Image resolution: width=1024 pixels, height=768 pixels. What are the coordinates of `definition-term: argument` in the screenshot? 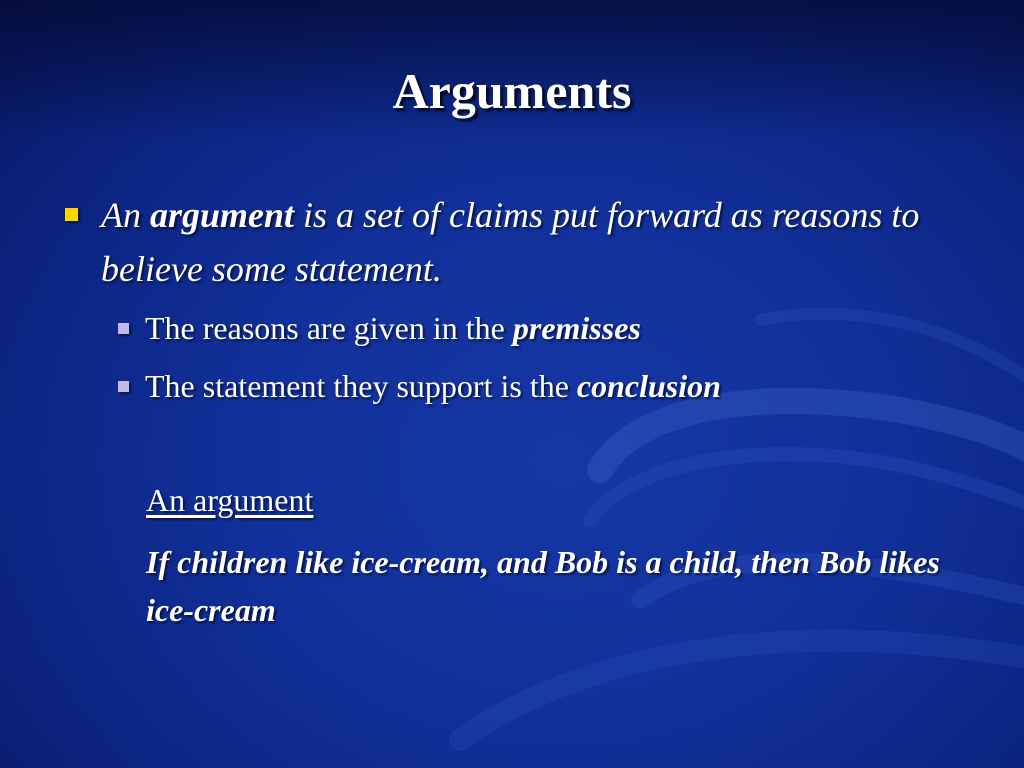 It's located at (222, 215).